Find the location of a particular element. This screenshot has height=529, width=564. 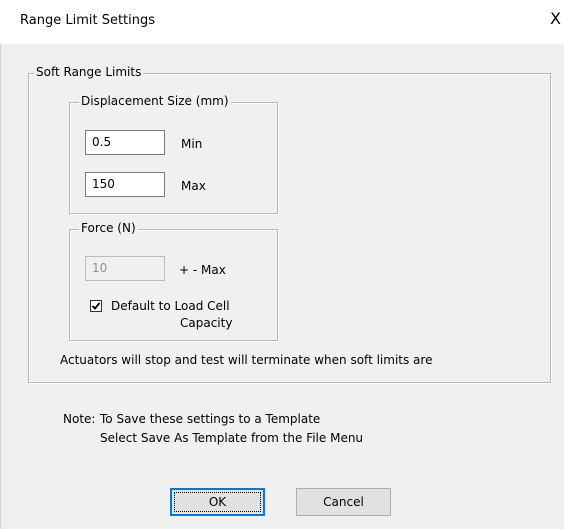

displacement-max-input: 150 is located at coordinates (125, 184).